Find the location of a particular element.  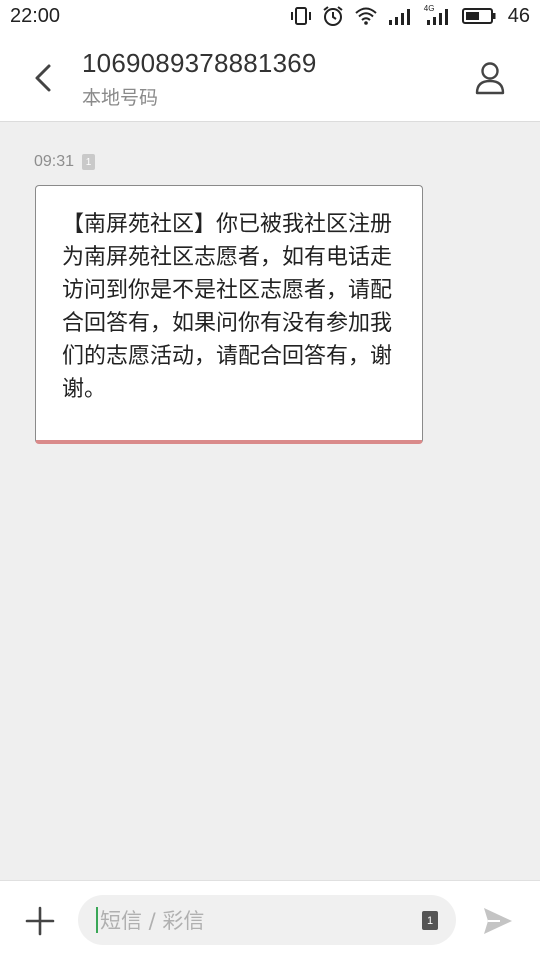

plus-icon is located at coordinates (40, 921).